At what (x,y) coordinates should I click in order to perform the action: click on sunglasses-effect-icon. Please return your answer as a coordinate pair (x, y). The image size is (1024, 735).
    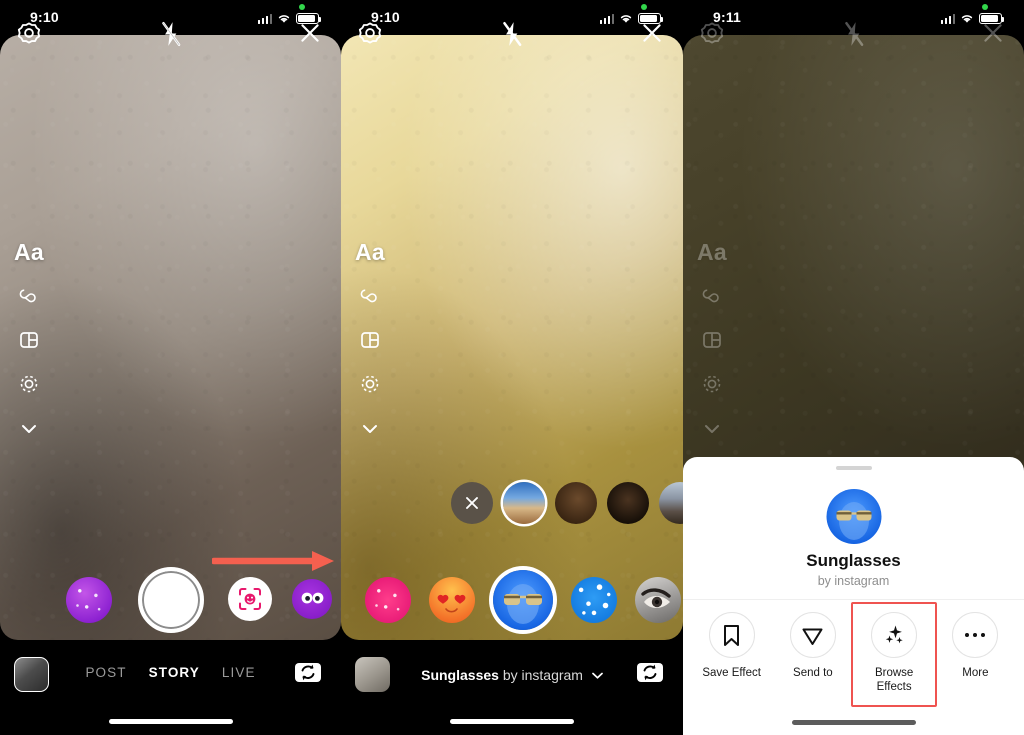
    Looking at the image, I should click on (853, 516).